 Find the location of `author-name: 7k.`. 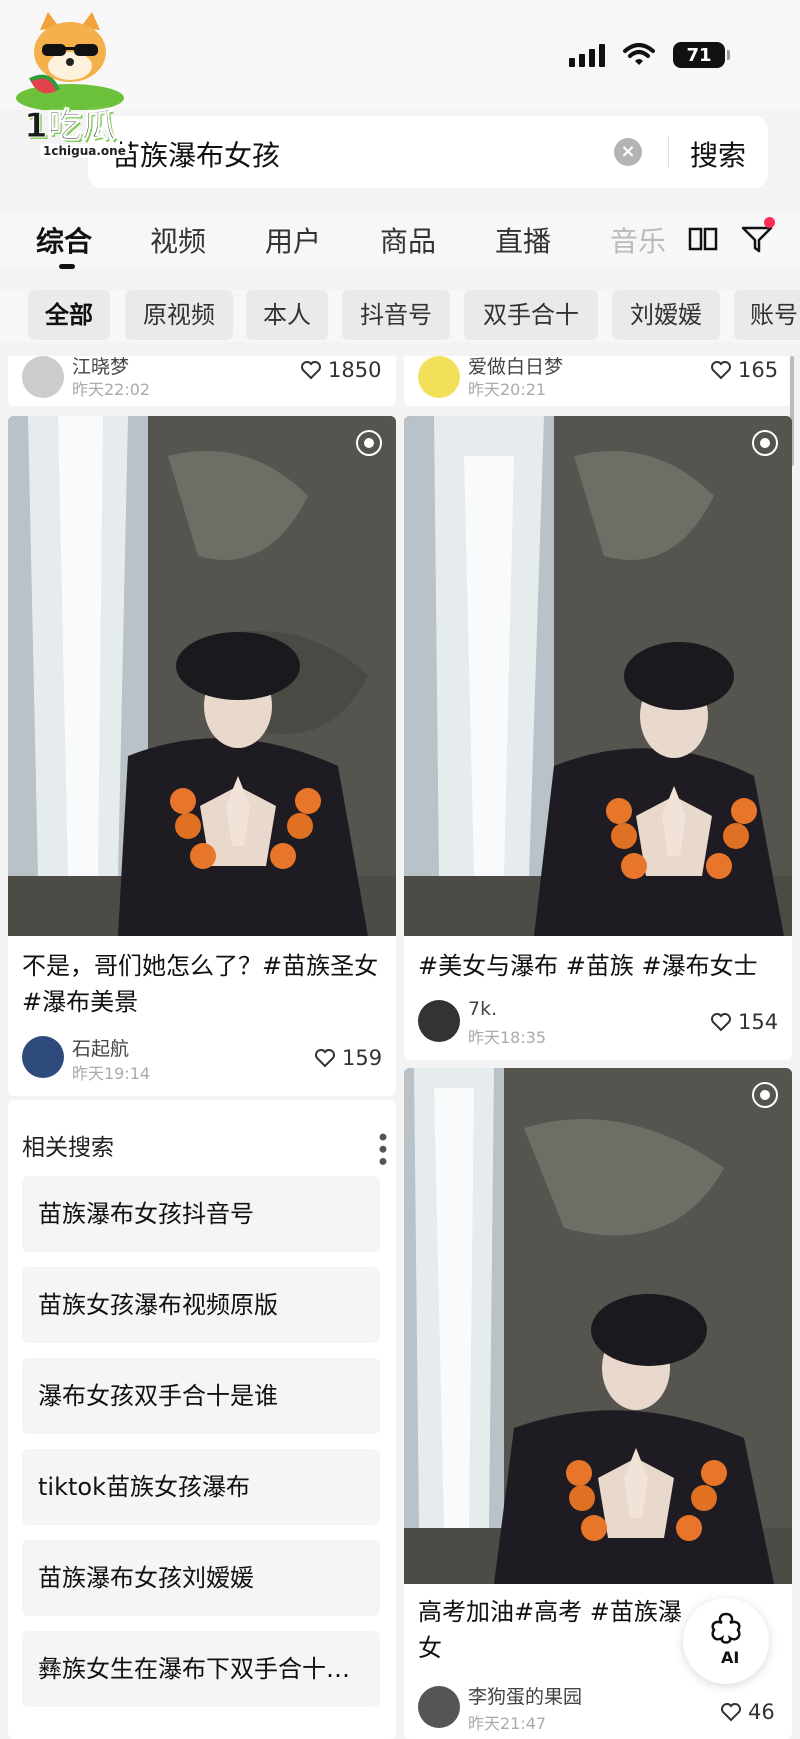

author-name: 7k. is located at coordinates (482, 1009).